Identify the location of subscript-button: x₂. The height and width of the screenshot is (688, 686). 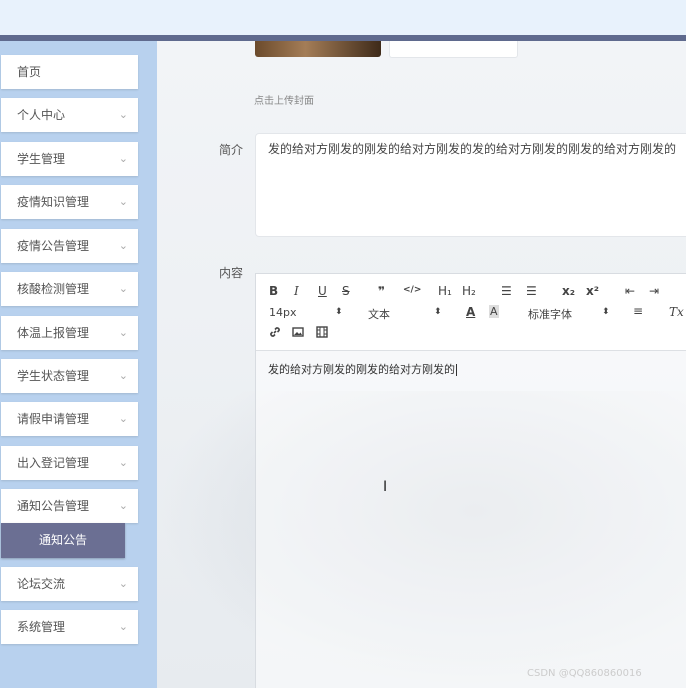
(568, 291).